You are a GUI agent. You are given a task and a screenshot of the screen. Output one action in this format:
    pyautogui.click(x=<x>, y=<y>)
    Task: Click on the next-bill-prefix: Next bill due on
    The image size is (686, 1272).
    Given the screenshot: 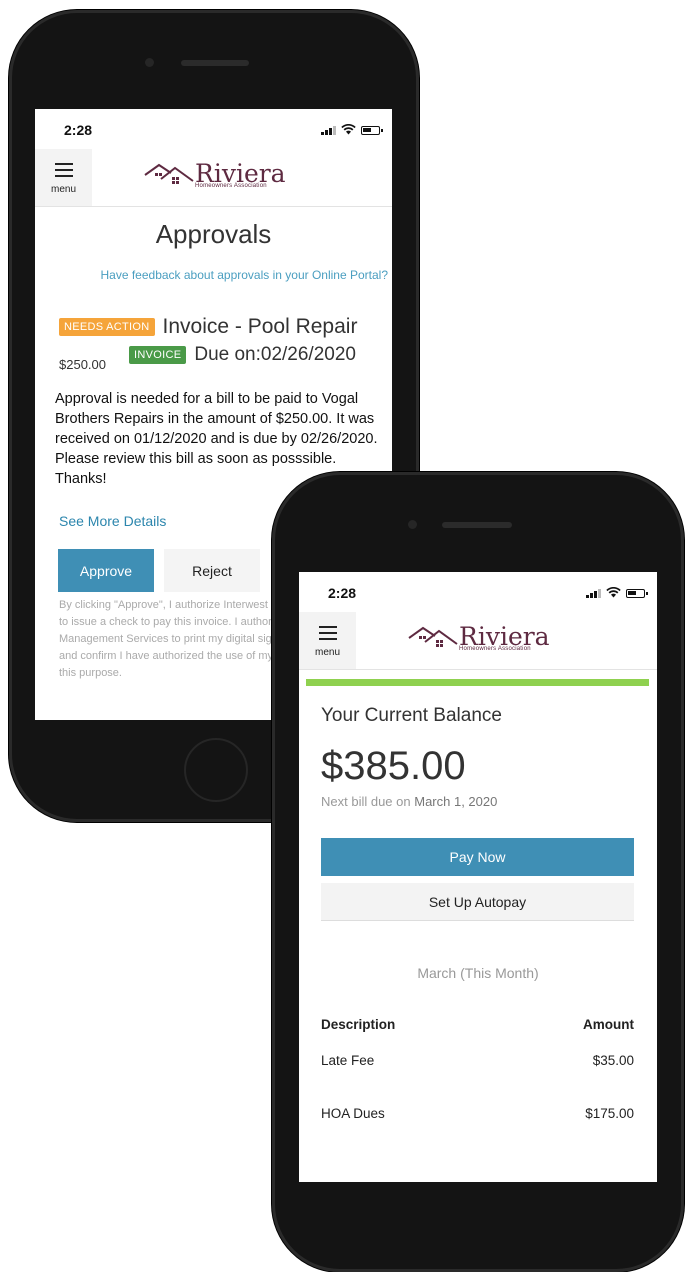 What is the action you would take?
    pyautogui.click(x=366, y=801)
    